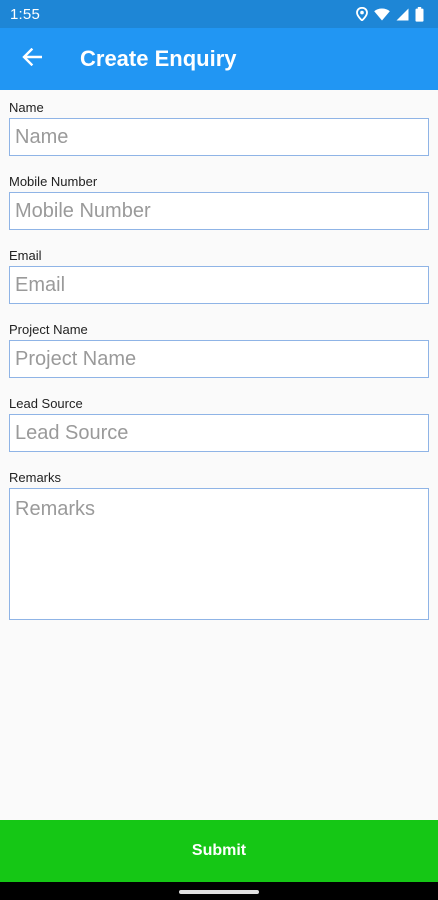 The image size is (438, 900). I want to click on lead-source-input, so click(219, 433).